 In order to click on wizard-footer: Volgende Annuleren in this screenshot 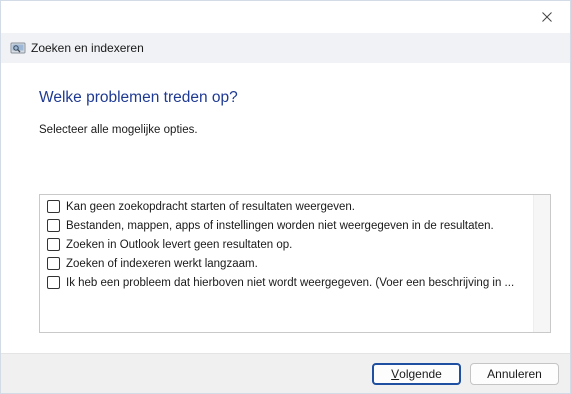, I will do `click(285, 373)`.